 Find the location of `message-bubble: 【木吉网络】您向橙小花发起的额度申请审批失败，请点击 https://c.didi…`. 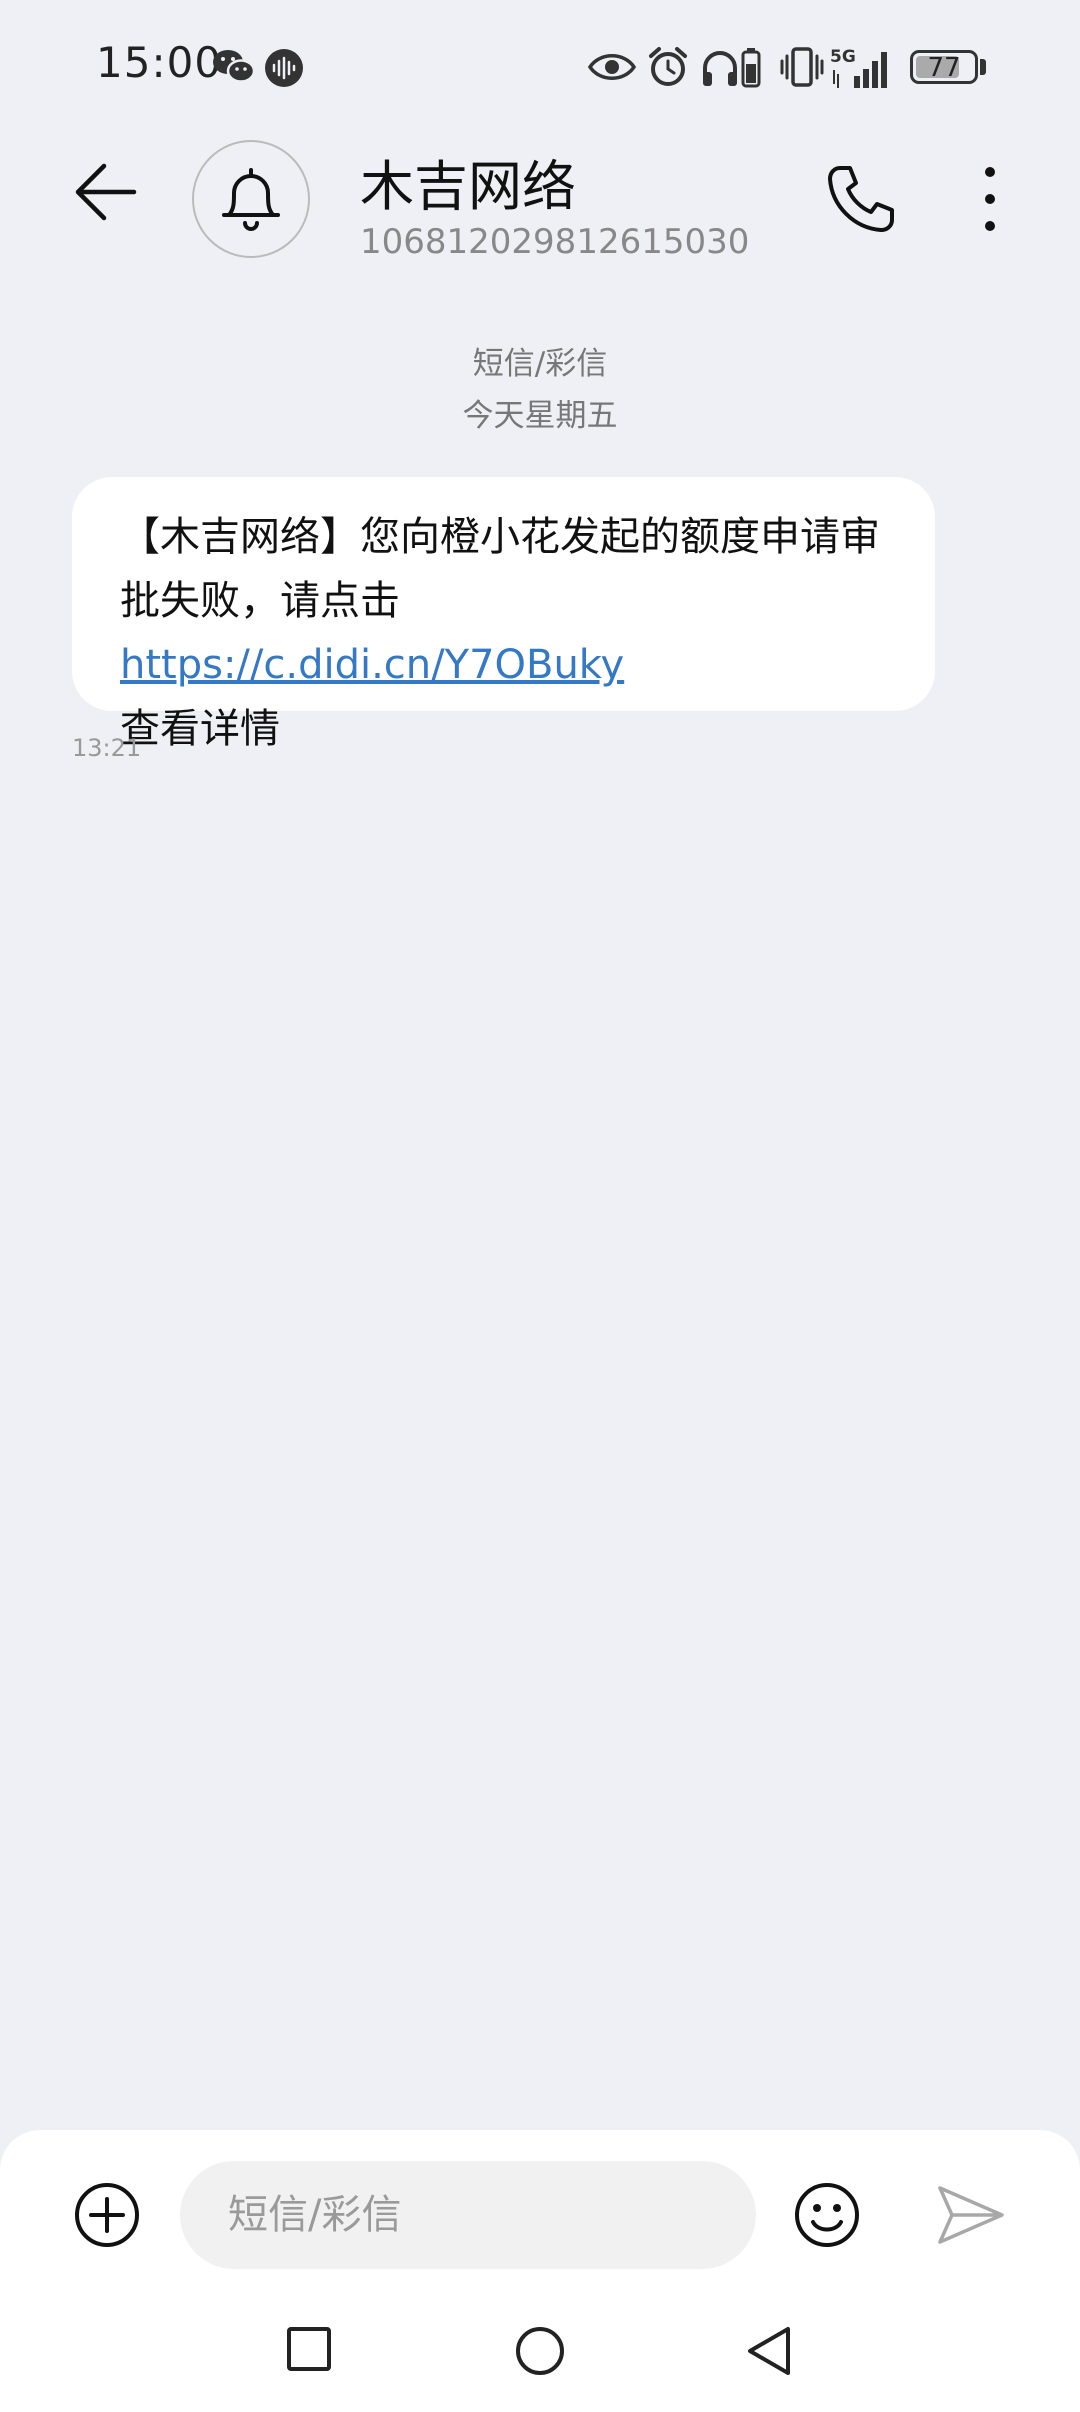

message-bubble: 【木吉网络】您向橙小花发起的额度申请审批失败，请点击 https://c.didi… is located at coordinates (503, 614).